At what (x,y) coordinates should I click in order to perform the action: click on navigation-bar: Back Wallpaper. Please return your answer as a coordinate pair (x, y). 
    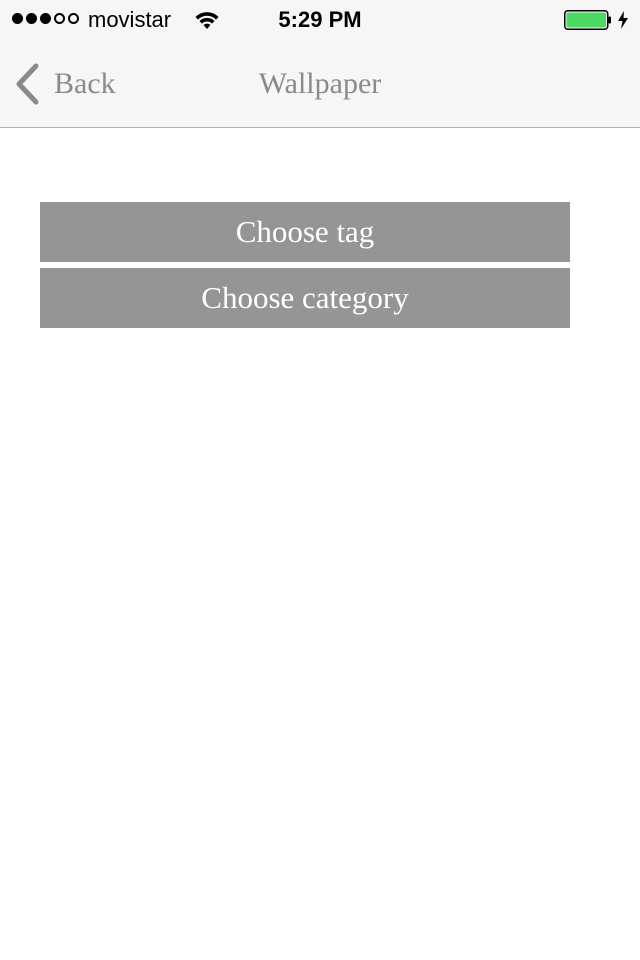
    Looking at the image, I should click on (320, 84).